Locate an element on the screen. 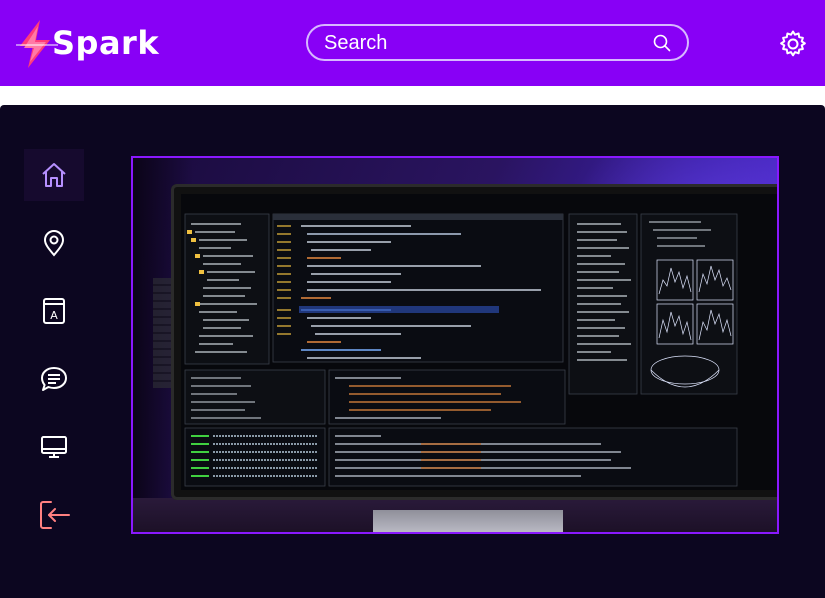 The image size is (825, 598). dictionary-icon: A is located at coordinates (54, 311).